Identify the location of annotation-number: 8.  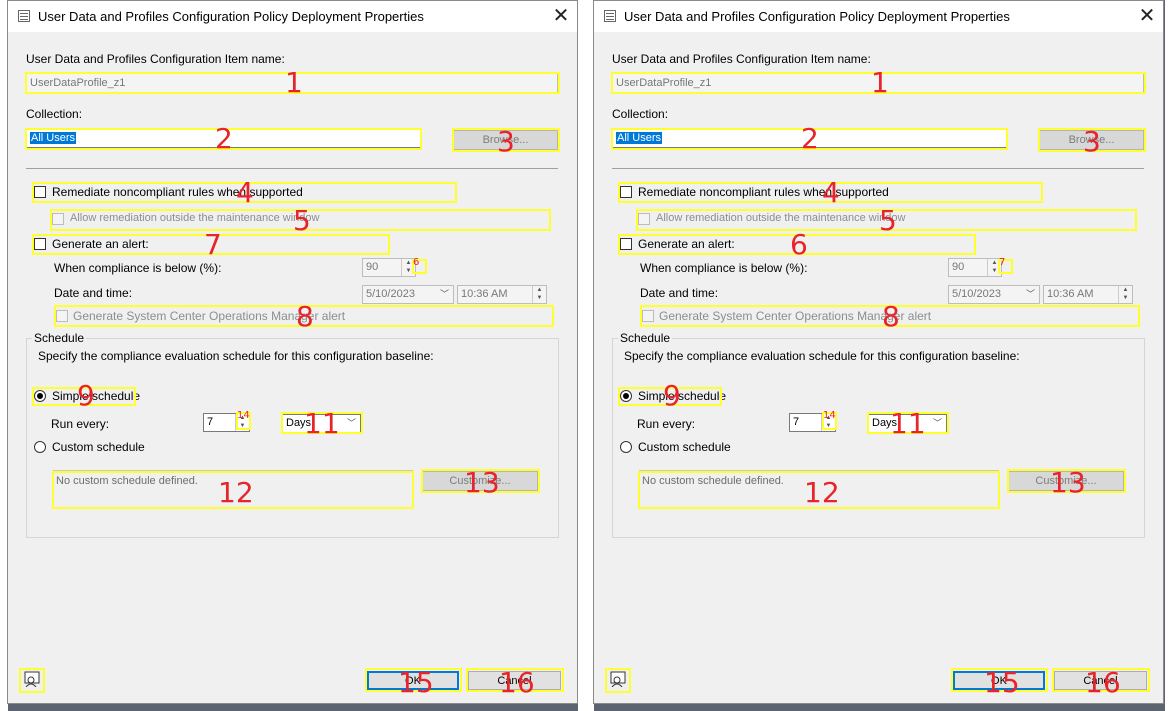
(891, 316).